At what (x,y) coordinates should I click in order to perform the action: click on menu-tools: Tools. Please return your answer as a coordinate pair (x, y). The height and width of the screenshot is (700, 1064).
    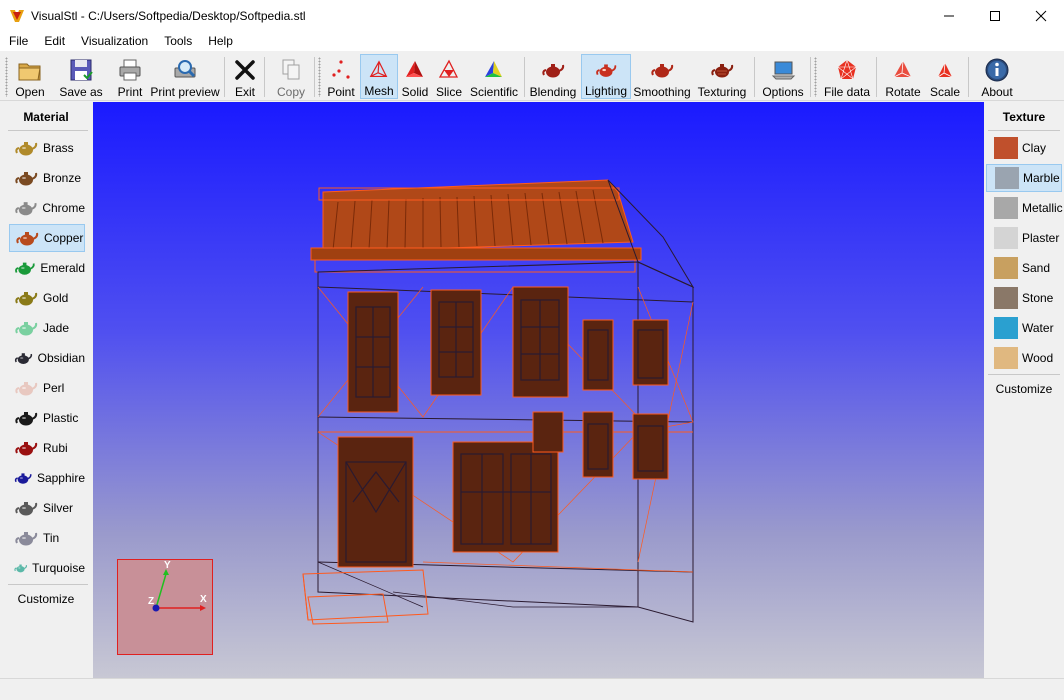
    Looking at the image, I should click on (178, 41).